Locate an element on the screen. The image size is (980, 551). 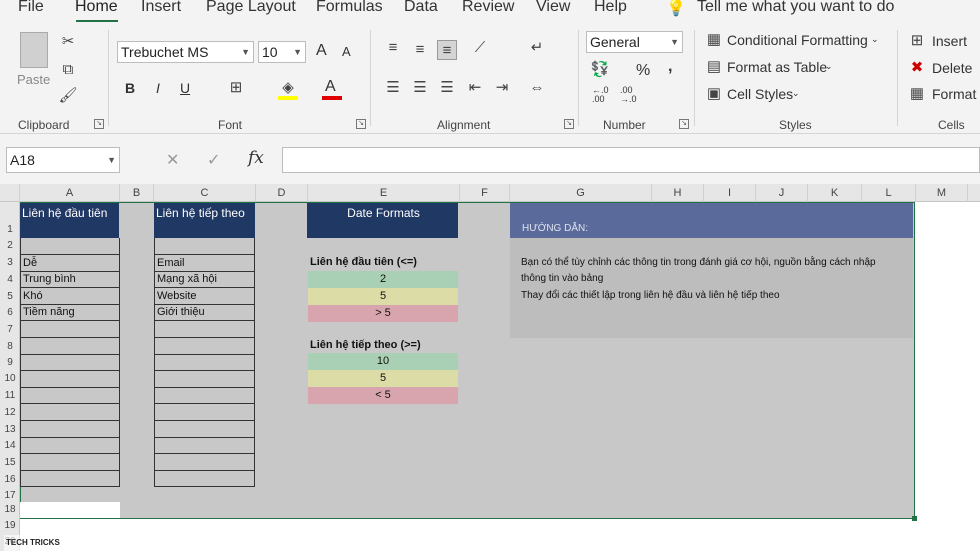
align-right-icon: ☰ is located at coordinates (447, 88).